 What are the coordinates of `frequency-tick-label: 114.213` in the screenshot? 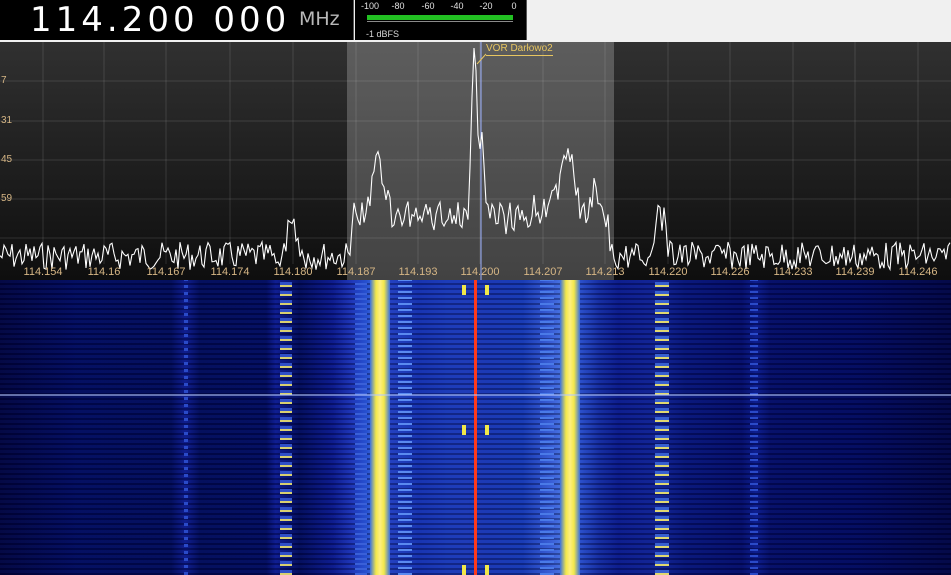 It's located at (605, 272).